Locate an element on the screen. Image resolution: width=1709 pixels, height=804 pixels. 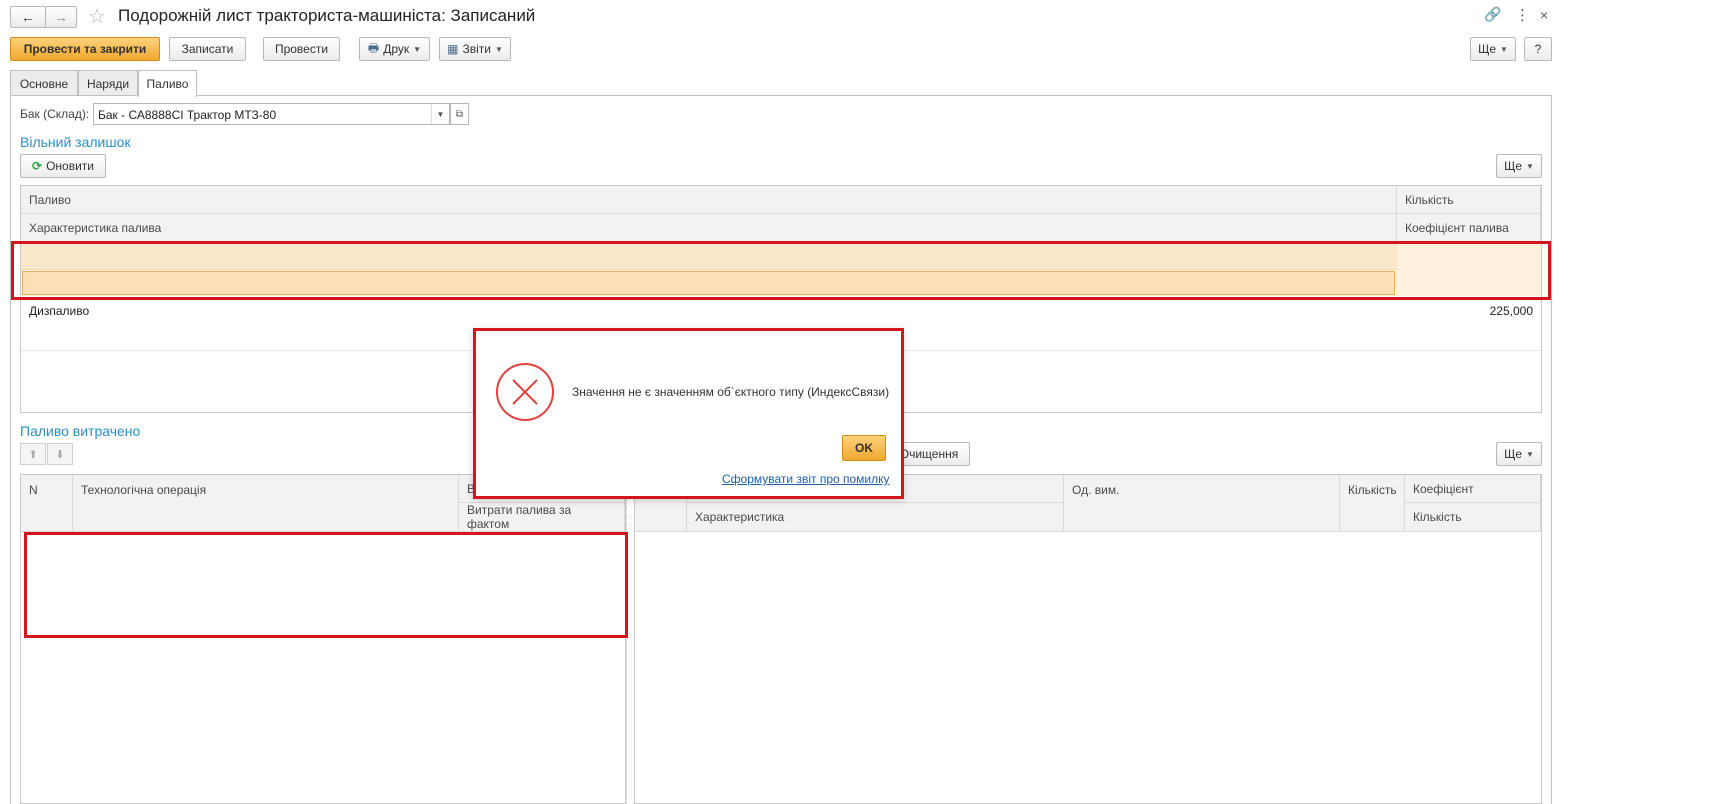
post-and-close-label: Провести та закрити is located at coordinates (85, 49).